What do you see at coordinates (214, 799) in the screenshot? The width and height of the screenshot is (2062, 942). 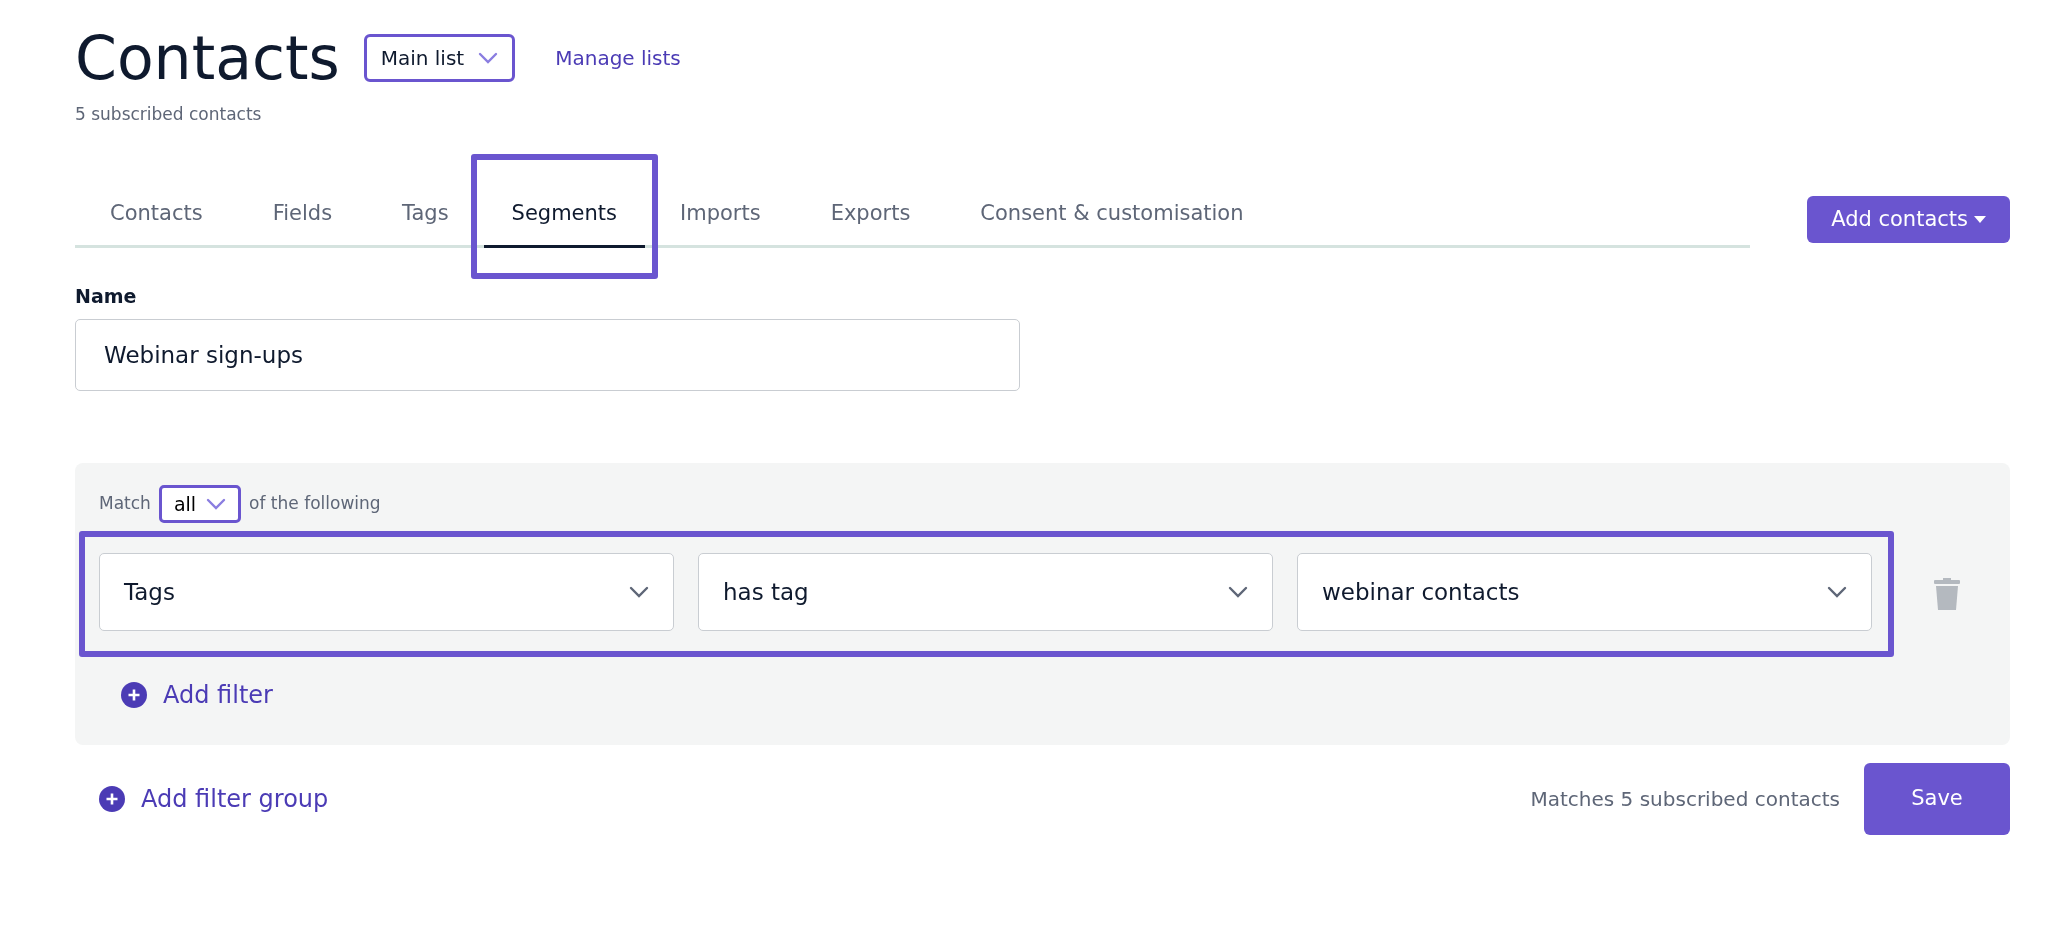 I see `add-filter-group-link: Add filter group` at bounding box center [214, 799].